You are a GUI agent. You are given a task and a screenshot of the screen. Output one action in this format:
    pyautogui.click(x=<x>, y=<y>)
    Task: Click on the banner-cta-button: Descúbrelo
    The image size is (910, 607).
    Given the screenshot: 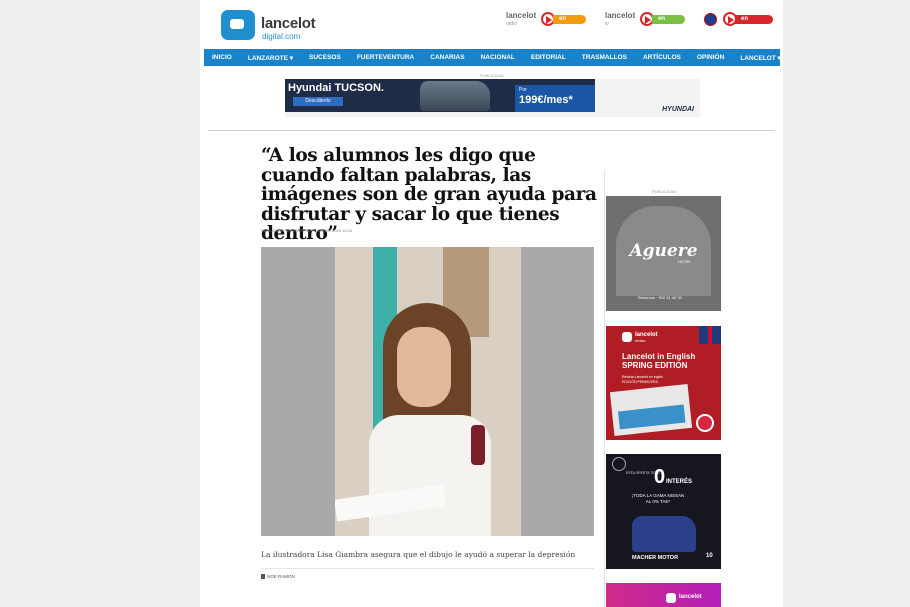 What is the action you would take?
    pyautogui.click(x=318, y=101)
    